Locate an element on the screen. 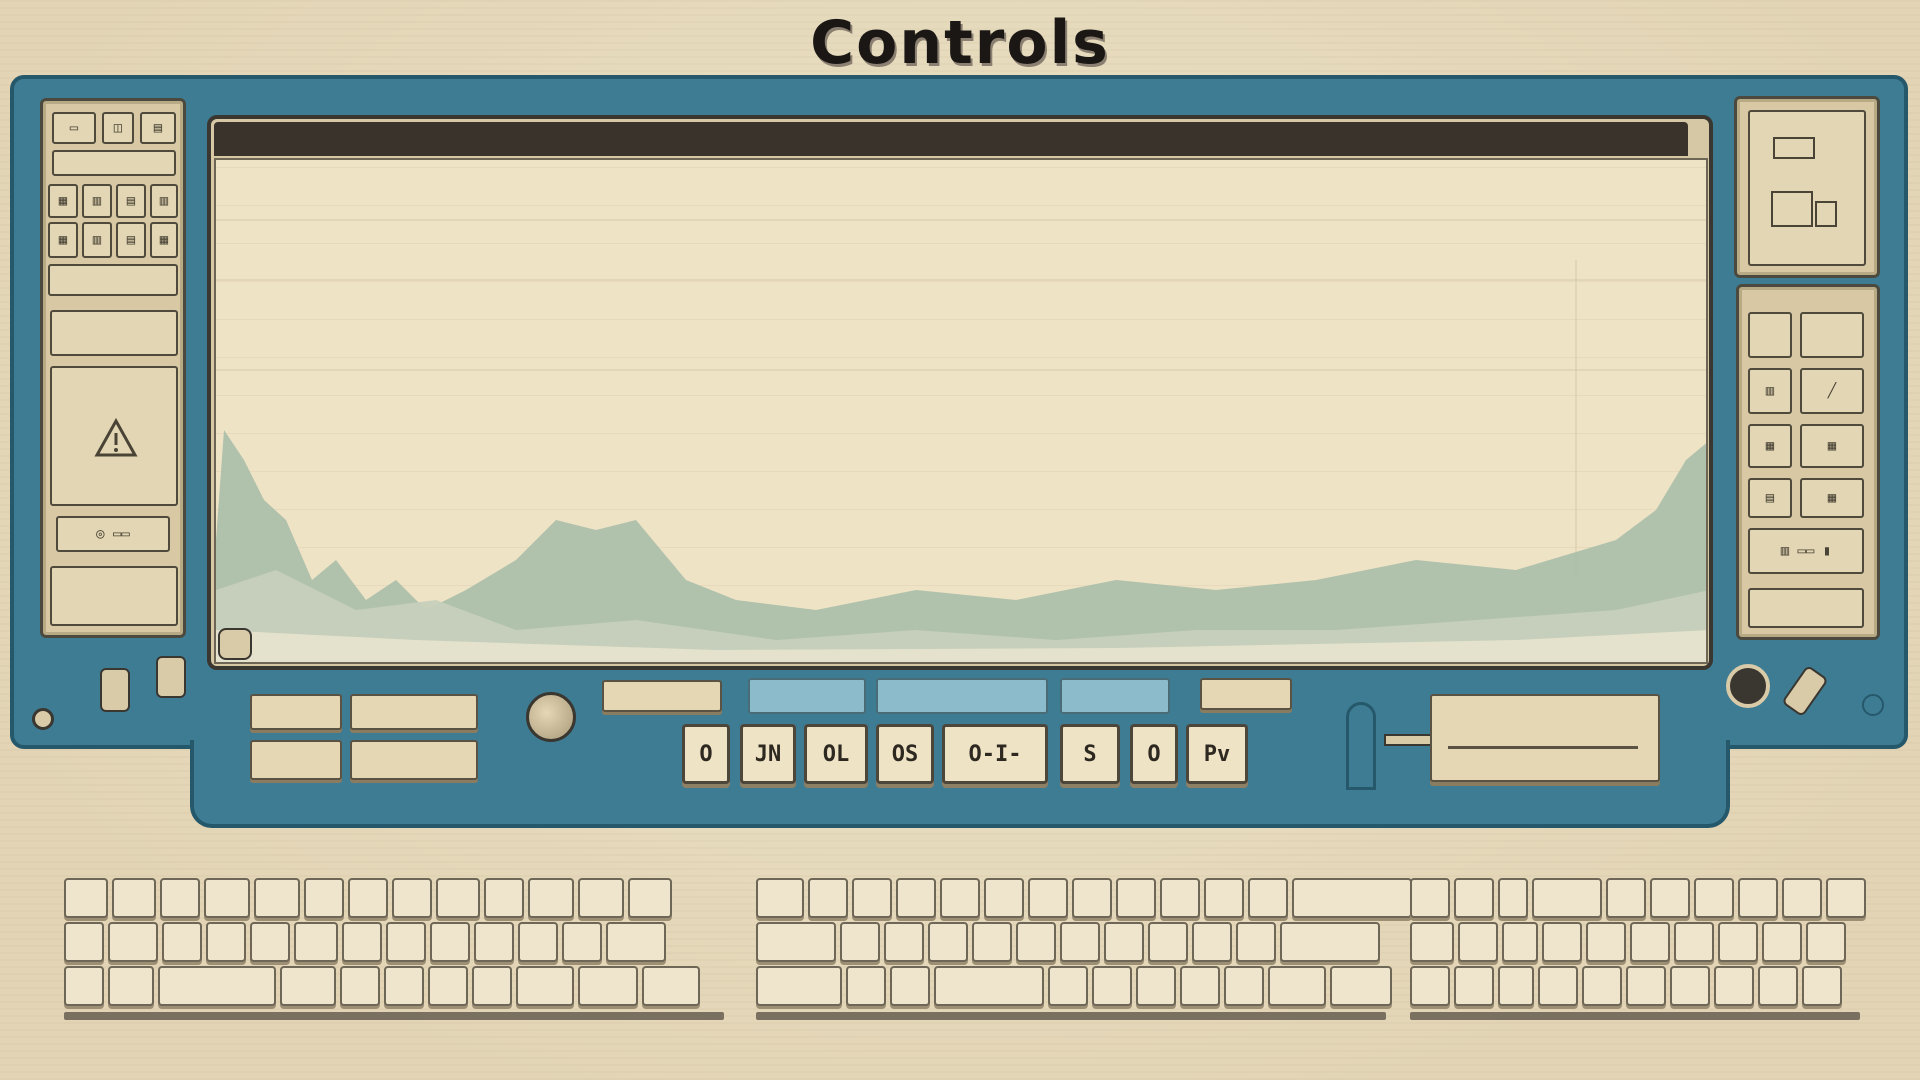  grid-icon: ▤ is located at coordinates (1770, 498).